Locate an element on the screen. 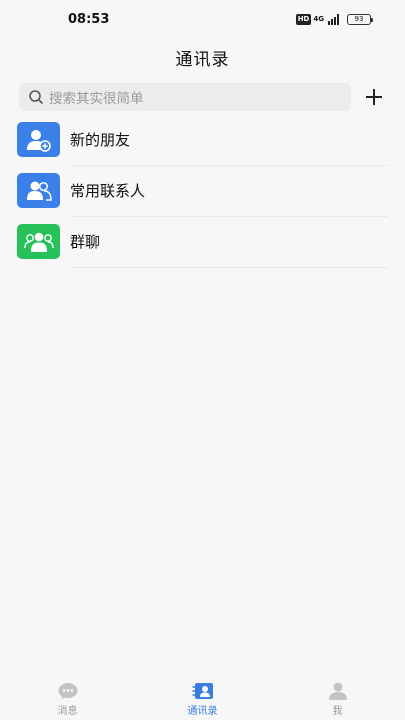 The width and height of the screenshot is (405, 720). list-item-label: 常用联系人 is located at coordinates (108, 191).